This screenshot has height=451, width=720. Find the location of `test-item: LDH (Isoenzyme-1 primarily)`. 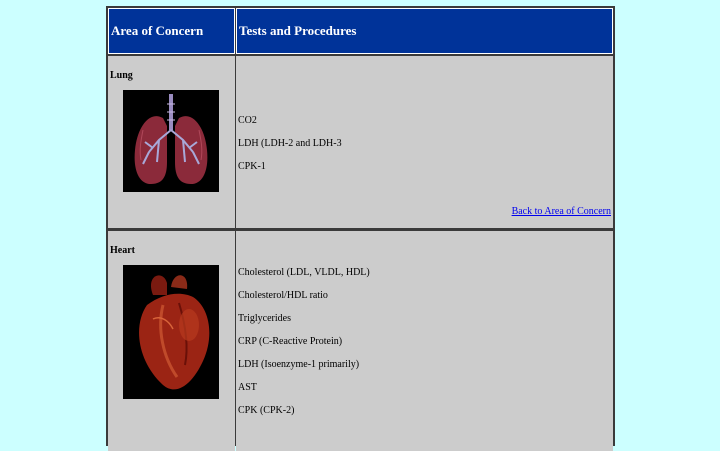

test-item: LDH (Isoenzyme-1 primarily) is located at coordinates (299, 364).